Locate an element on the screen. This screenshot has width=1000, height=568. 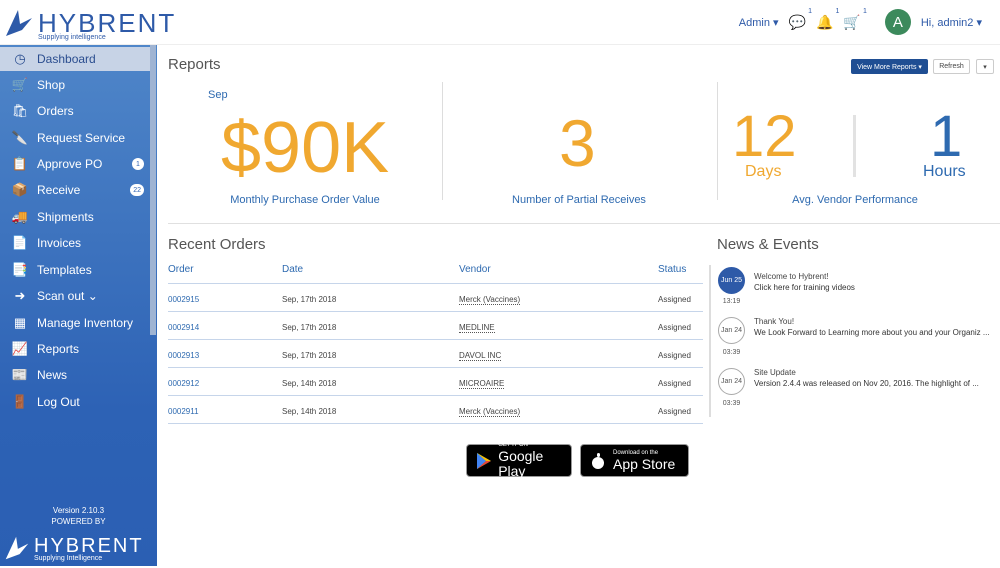
sidebar-item-receive: 📦 Receive 22 is located at coordinates (75, 190).